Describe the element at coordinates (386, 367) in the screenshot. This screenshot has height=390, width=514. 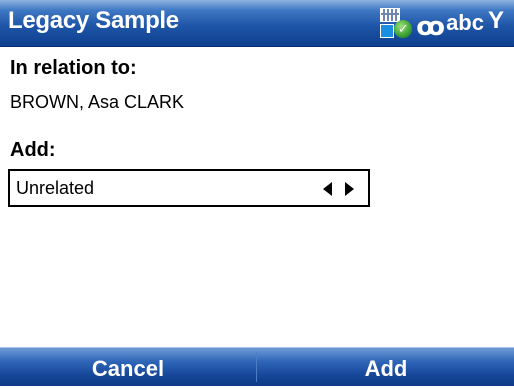
I see `add-button: Add` at that location.